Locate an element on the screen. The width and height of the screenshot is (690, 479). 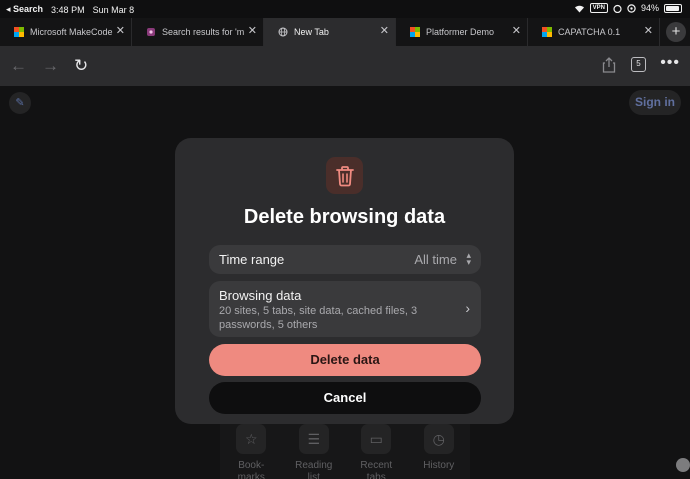
time-range-value: All time is located at coordinates (435, 259).